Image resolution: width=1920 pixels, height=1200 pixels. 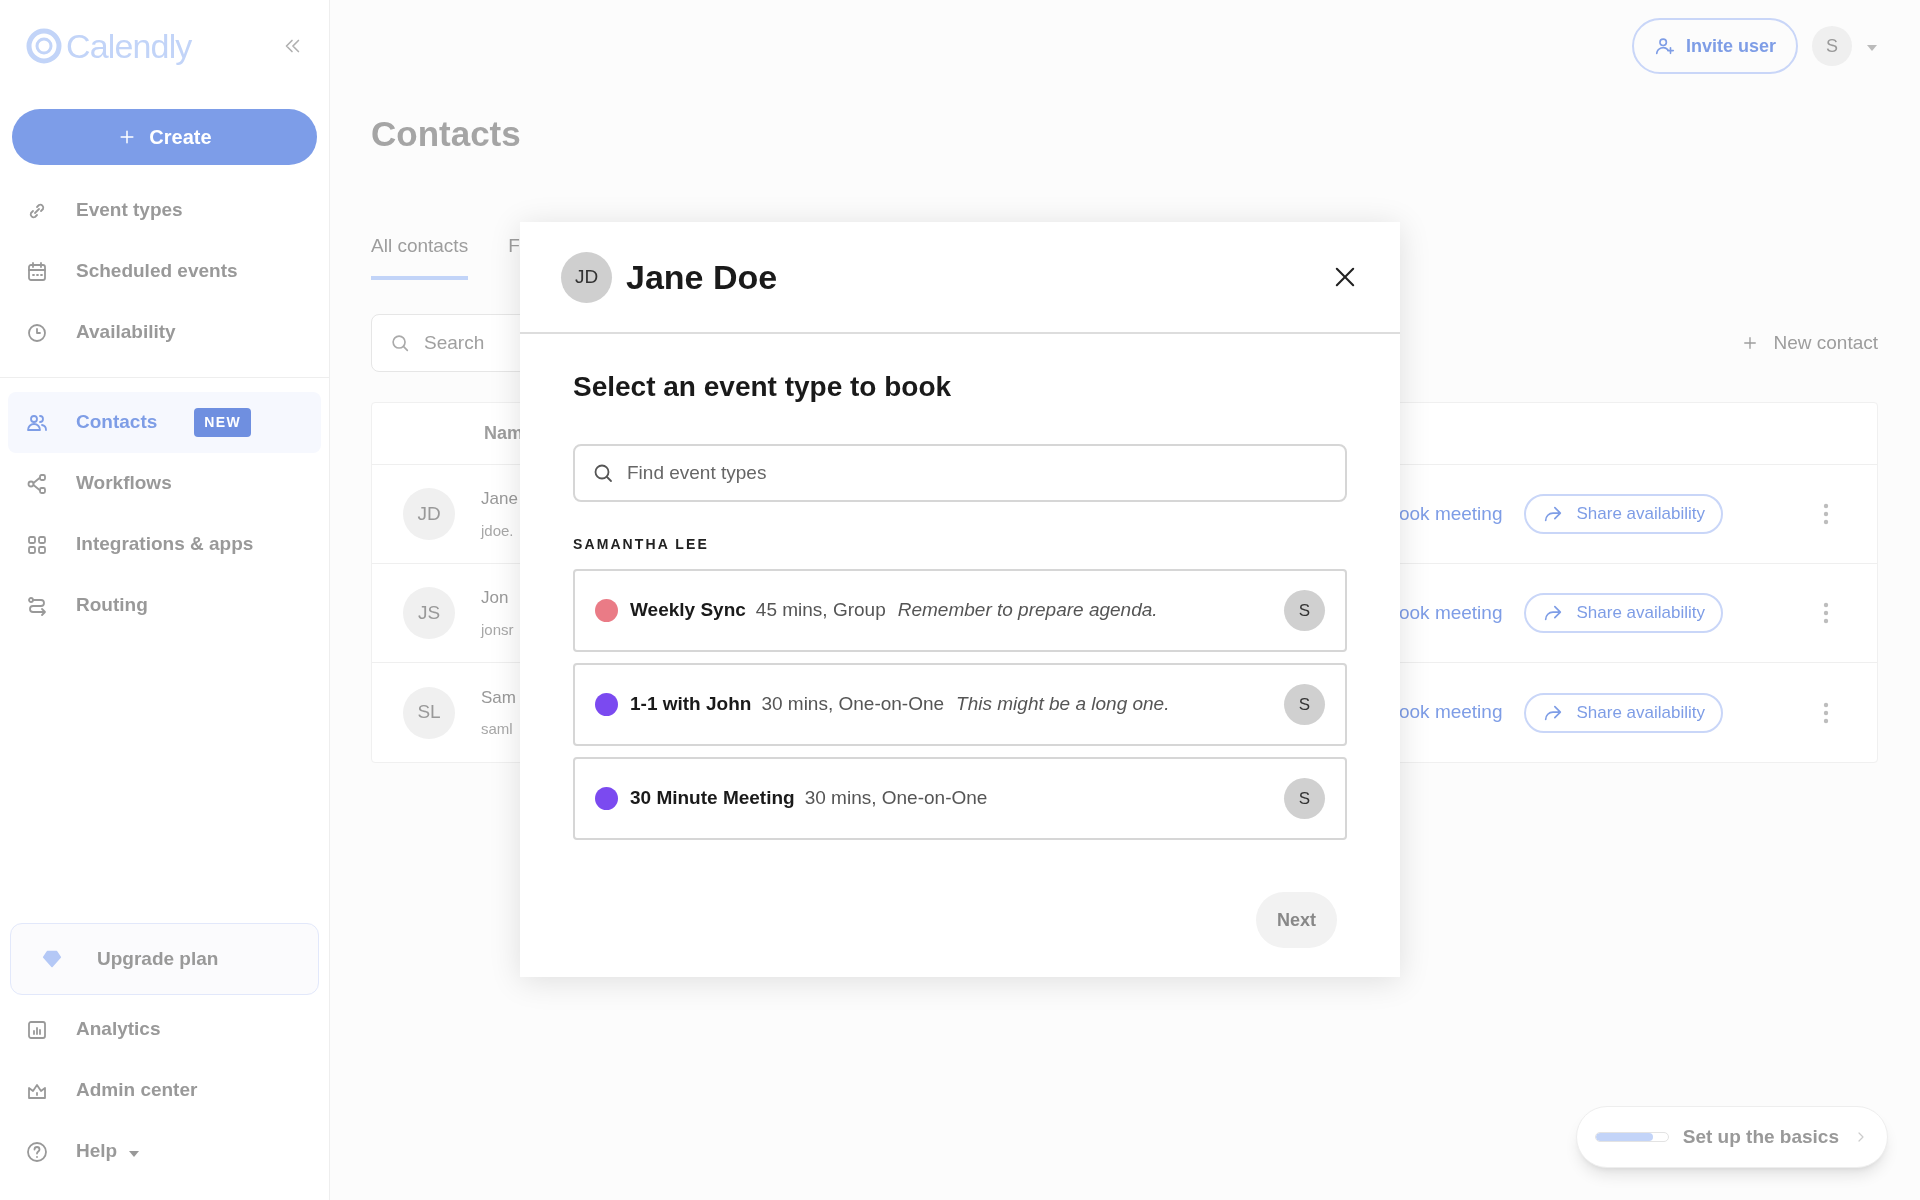 What do you see at coordinates (498, 530) in the screenshot?
I see `contact-email: jdoe.` at bounding box center [498, 530].